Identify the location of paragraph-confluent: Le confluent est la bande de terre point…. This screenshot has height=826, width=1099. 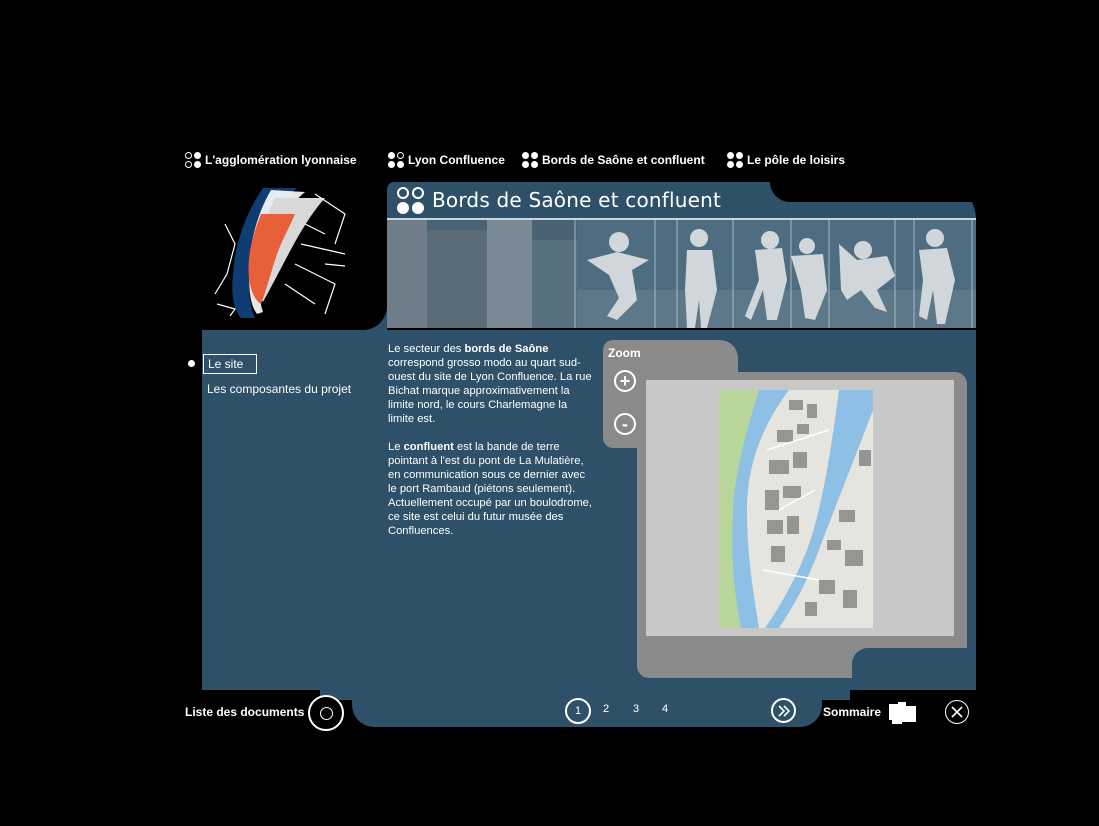
(490, 489).